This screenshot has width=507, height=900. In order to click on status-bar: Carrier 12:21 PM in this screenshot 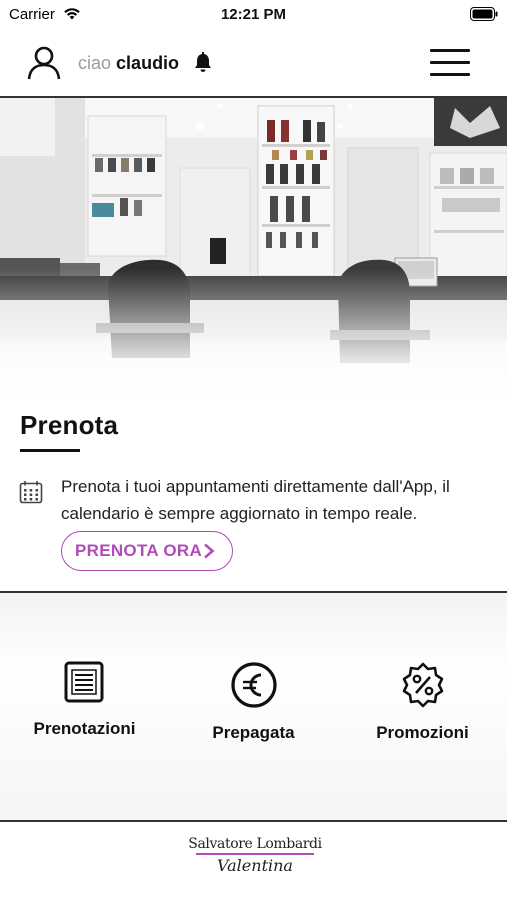, I will do `click(253, 15)`.